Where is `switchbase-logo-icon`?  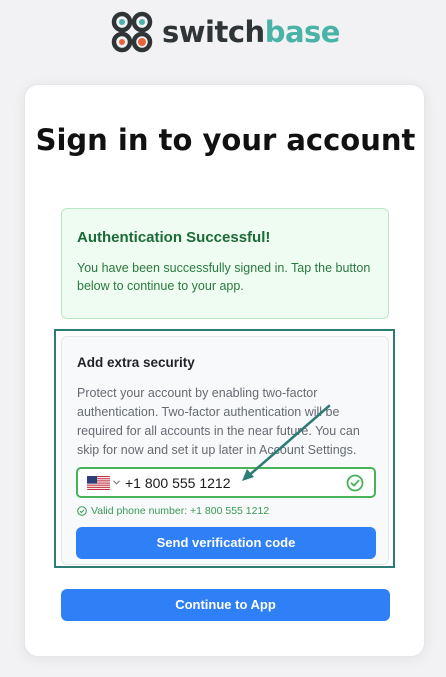 switchbase-logo-icon is located at coordinates (132, 32).